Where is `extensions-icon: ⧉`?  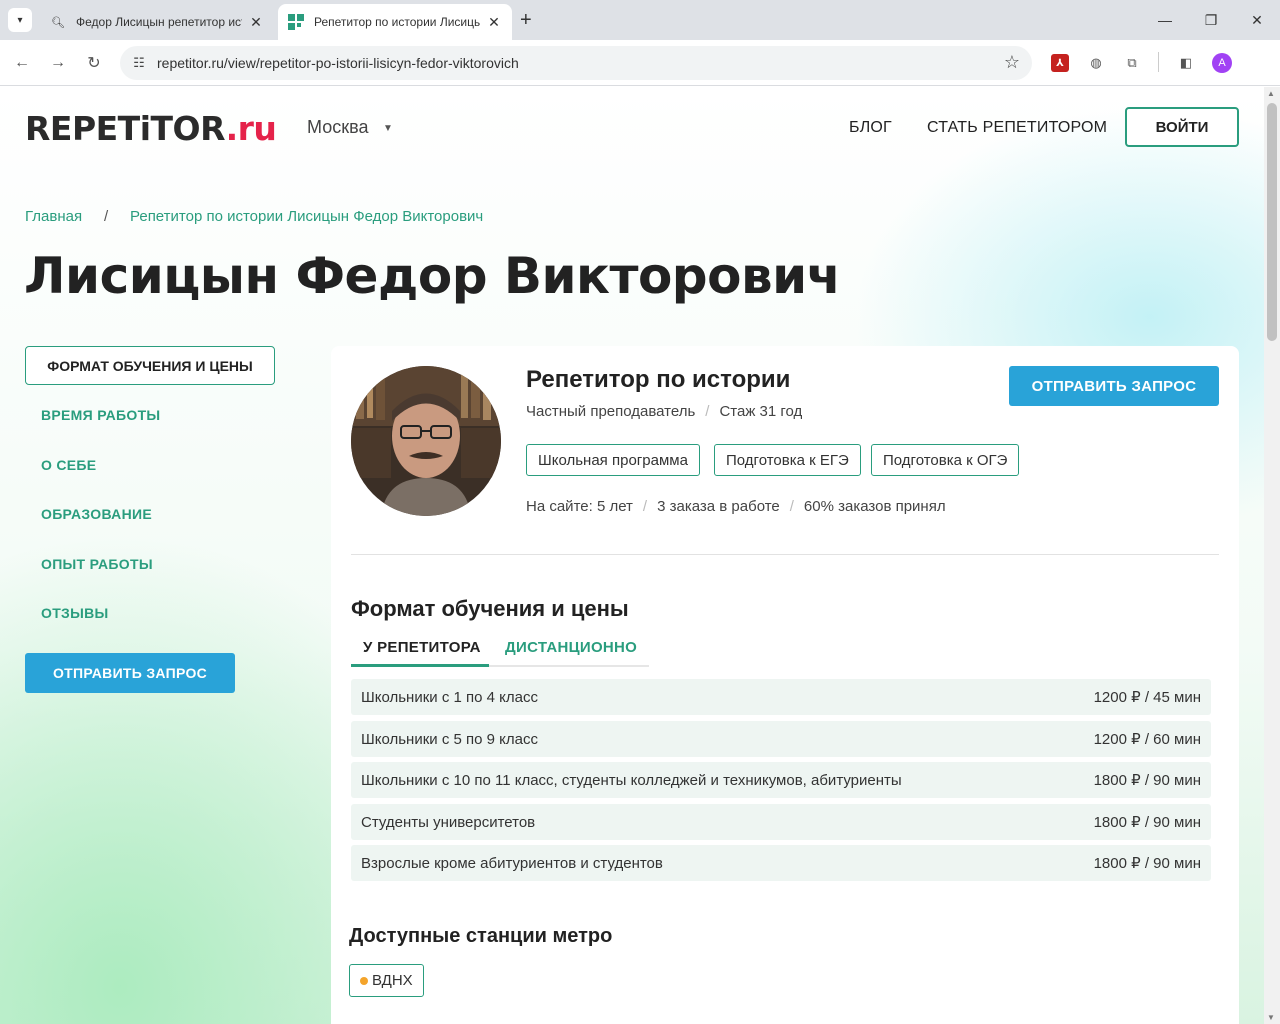 extensions-icon: ⧉ is located at coordinates (1132, 63).